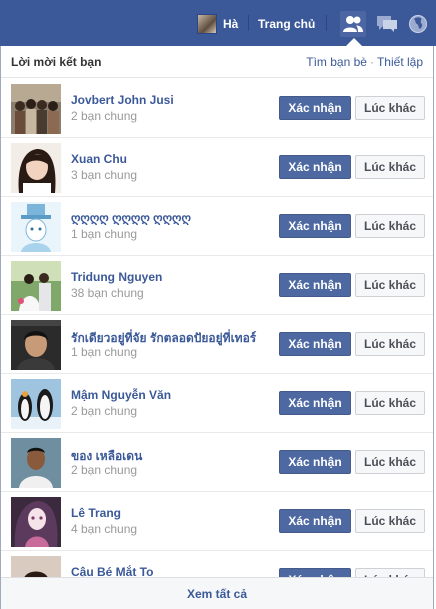 Image resolution: width=436 pixels, height=609 pixels. I want to click on mutual-friends-count: 3 bạn chung, so click(104, 175).